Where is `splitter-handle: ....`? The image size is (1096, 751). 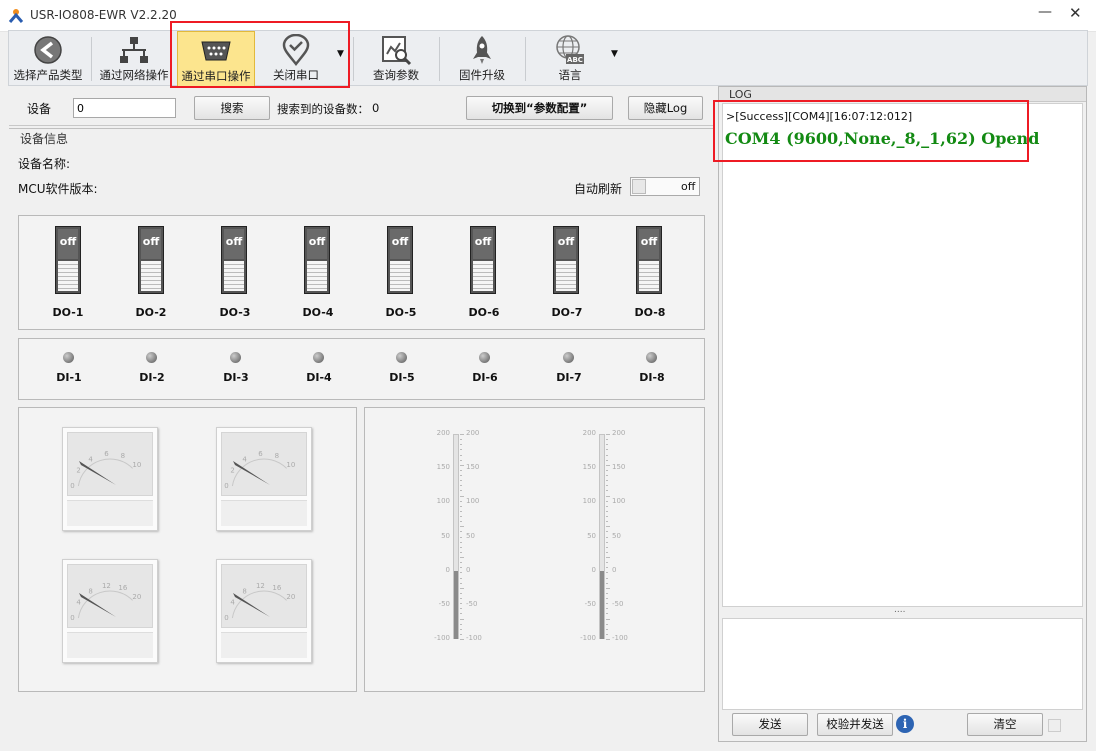 splitter-handle: .... is located at coordinates (899, 610).